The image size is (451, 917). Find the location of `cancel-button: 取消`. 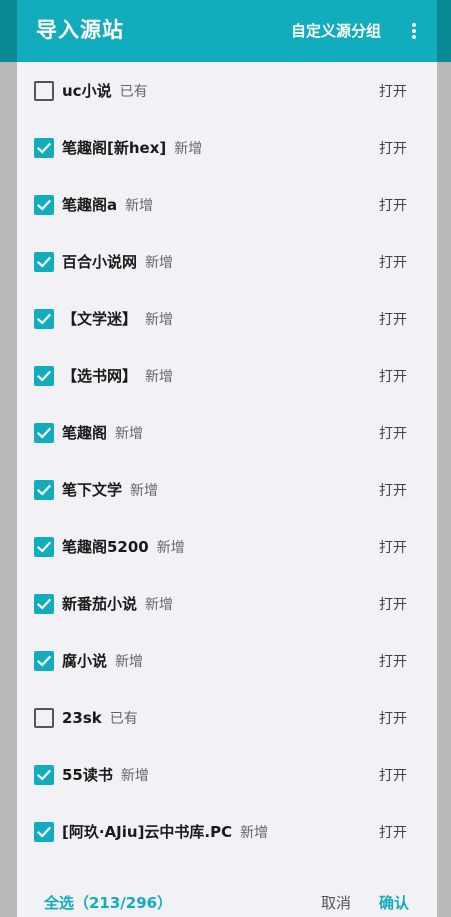

cancel-button: 取消 is located at coordinates (336, 902).